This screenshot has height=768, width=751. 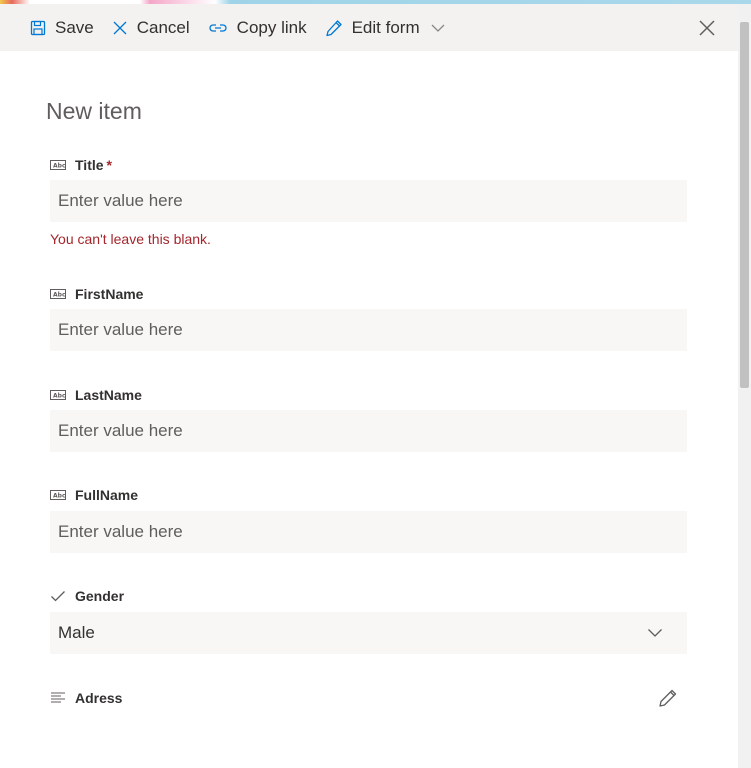 What do you see at coordinates (368, 633) in the screenshot?
I see `gender-dropdown: Male` at bounding box center [368, 633].